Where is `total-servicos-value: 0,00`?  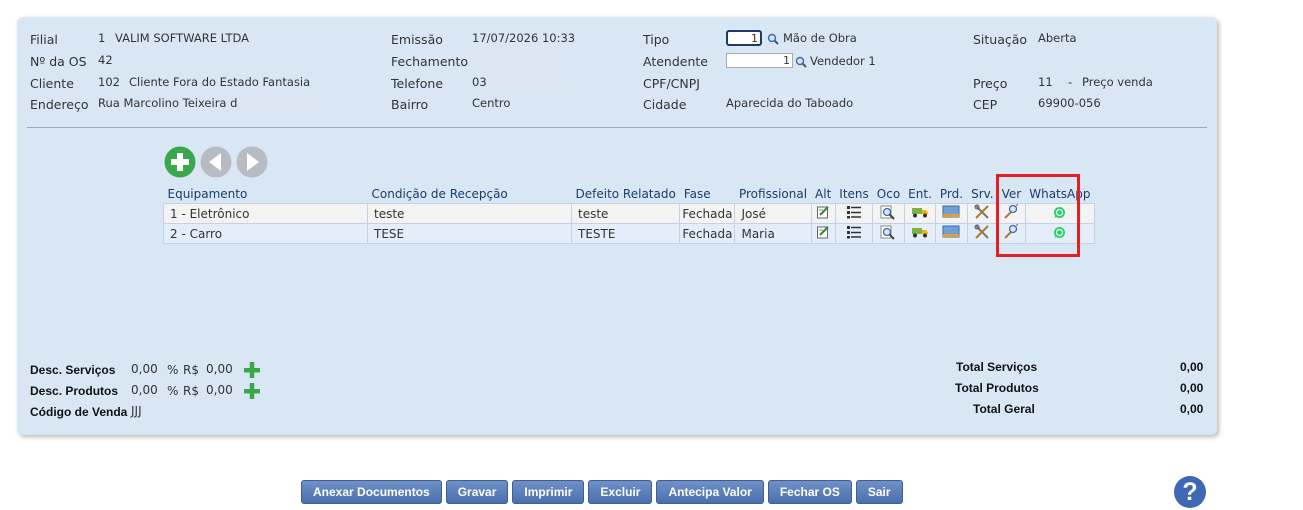 total-servicos-value: 0,00 is located at coordinates (1192, 367).